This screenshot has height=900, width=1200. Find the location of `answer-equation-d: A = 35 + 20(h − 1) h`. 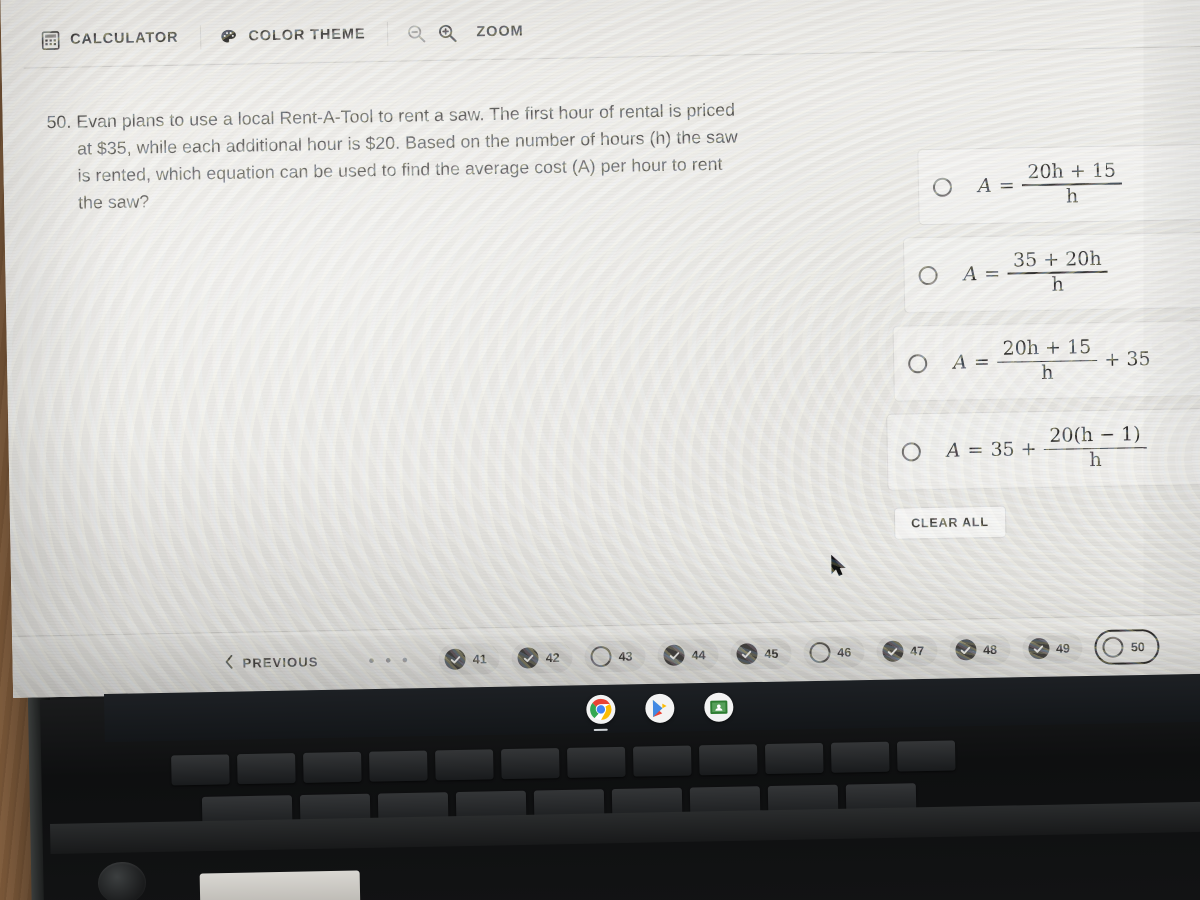

answer-equation-d: A = 35 + 20(h − 1) h is located at coordinates (1046, 449).